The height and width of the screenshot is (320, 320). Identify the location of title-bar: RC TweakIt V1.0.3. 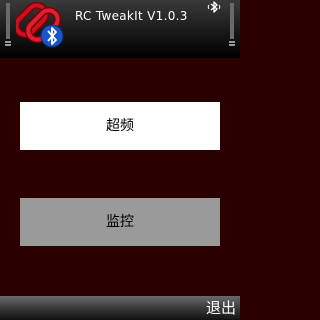
(120, 29).